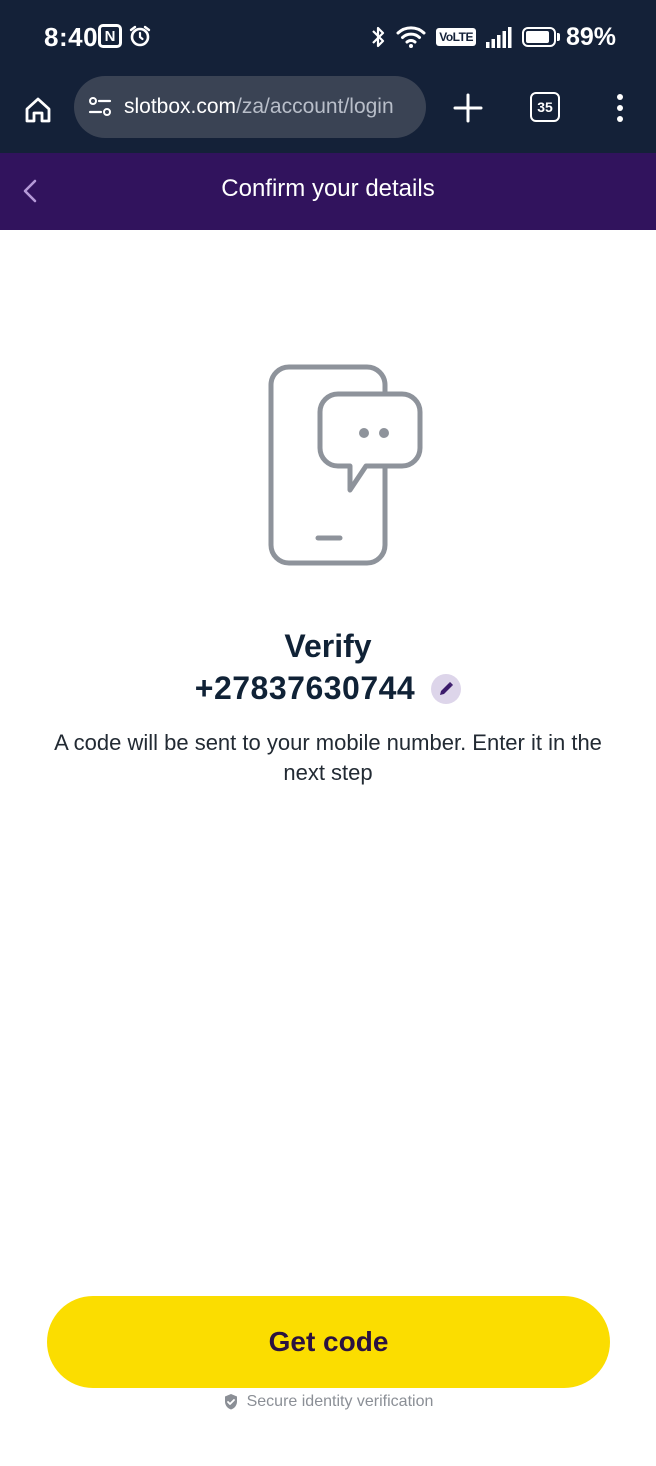 The height and width of the screenshot is (1466, 656). Describe the element at coordinates (315, 106) in the screenshot. I see `url-path: /za/account/login` at that location.